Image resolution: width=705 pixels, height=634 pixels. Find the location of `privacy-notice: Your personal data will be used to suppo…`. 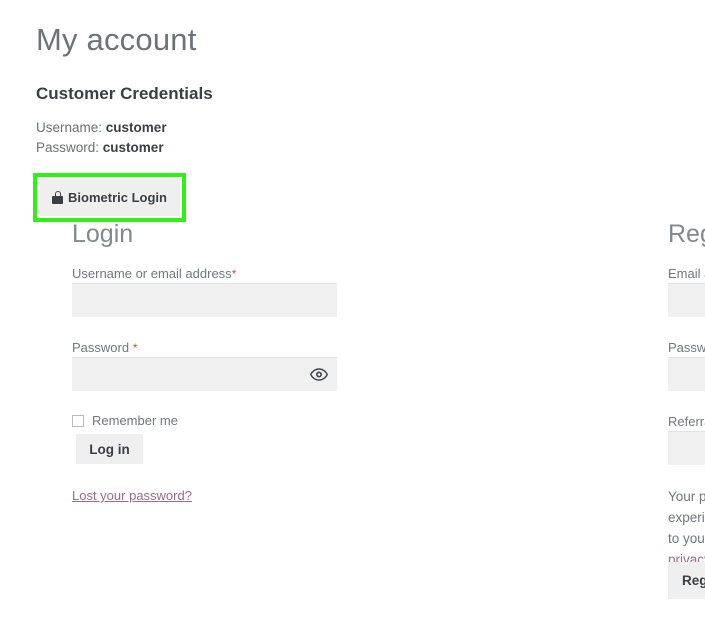

privacy-notice: Your personal data will be used to suppo… is located at coordinates (686, 528).